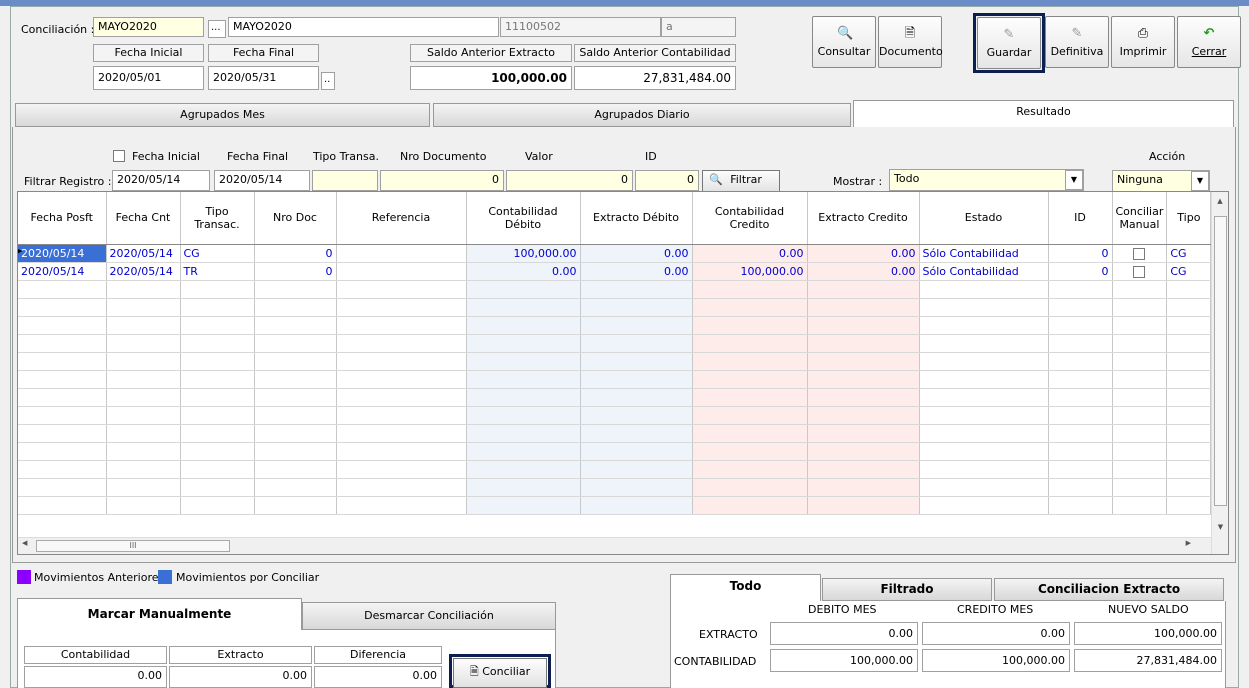 This screenshot has height=688, width=1249. I want to click on column-header: Tipo, so click(1189, 218).